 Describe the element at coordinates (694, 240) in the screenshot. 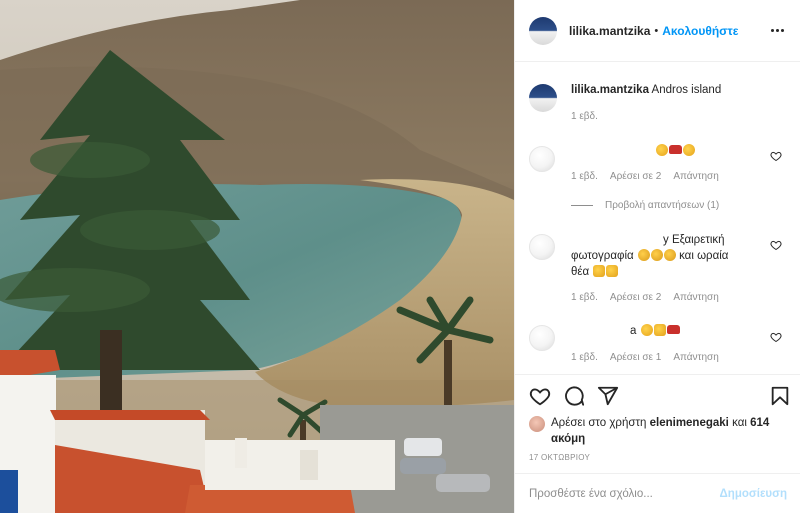

I see `comment-text-line: y Εξαιρετική` at that location.